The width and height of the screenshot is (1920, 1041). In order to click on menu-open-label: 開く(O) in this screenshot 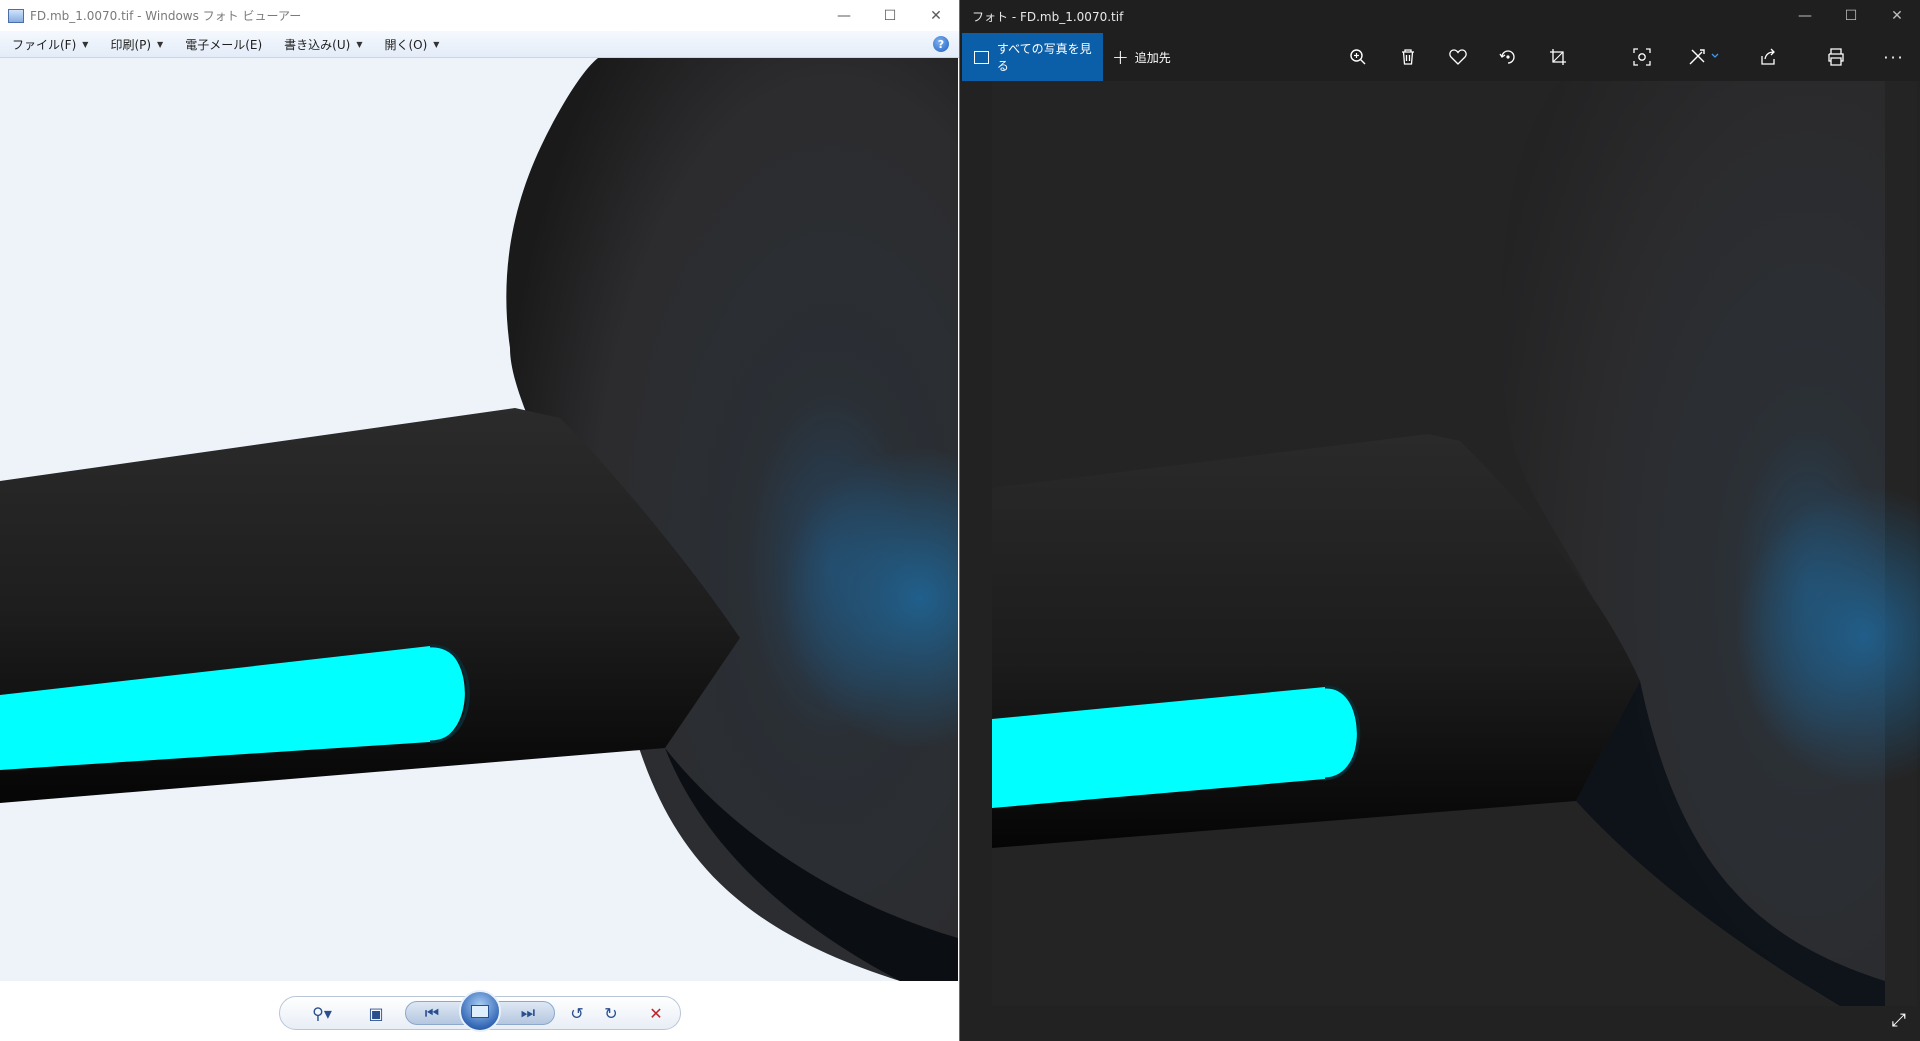, I will do `click(406, 44)`.